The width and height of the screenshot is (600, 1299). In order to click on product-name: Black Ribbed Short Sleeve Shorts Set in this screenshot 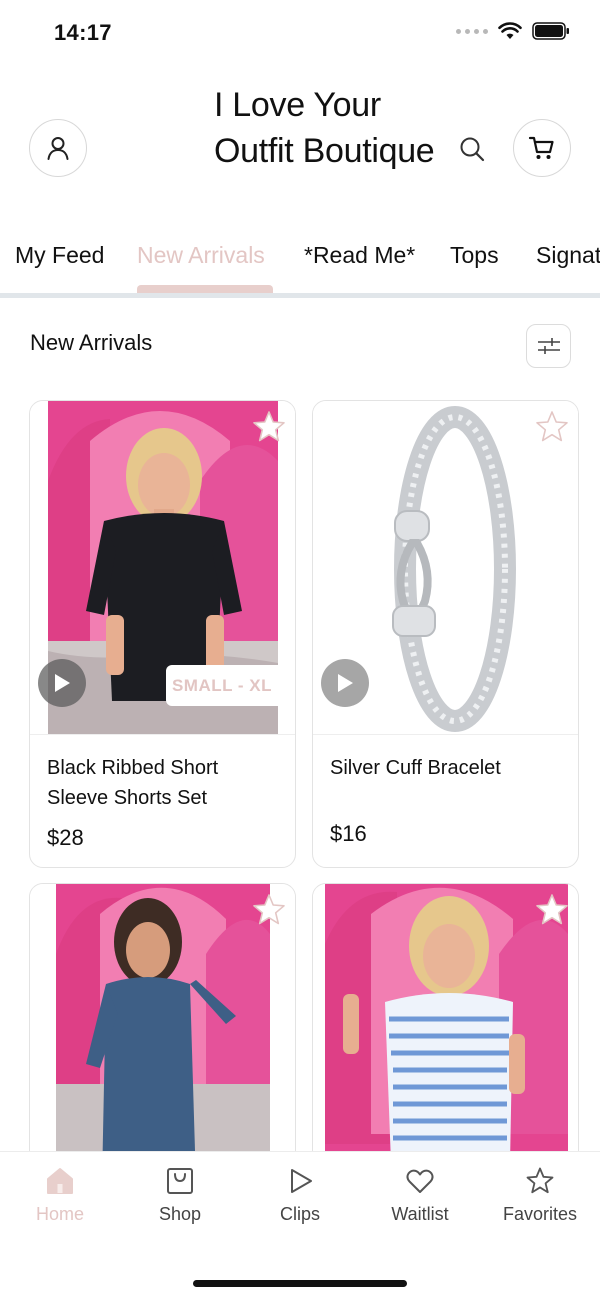, I will do `click(162, 783)`.